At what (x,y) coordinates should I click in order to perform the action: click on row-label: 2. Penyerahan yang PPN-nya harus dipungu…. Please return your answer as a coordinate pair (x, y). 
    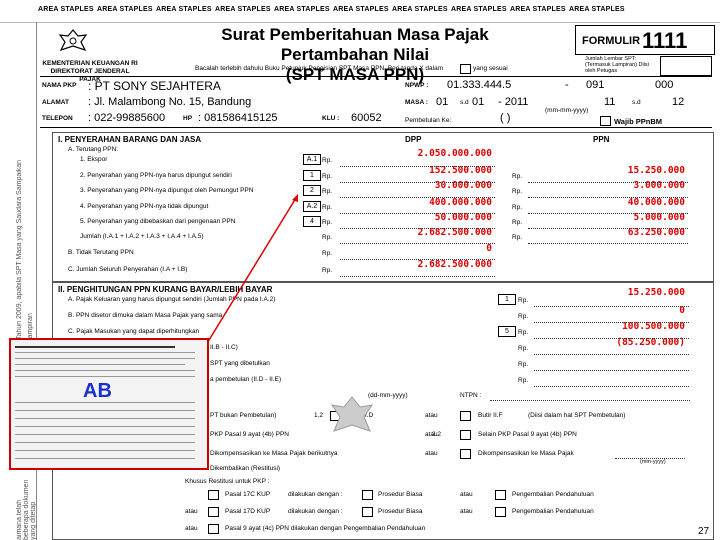
    Looking at the image, I should click on (156, 175).